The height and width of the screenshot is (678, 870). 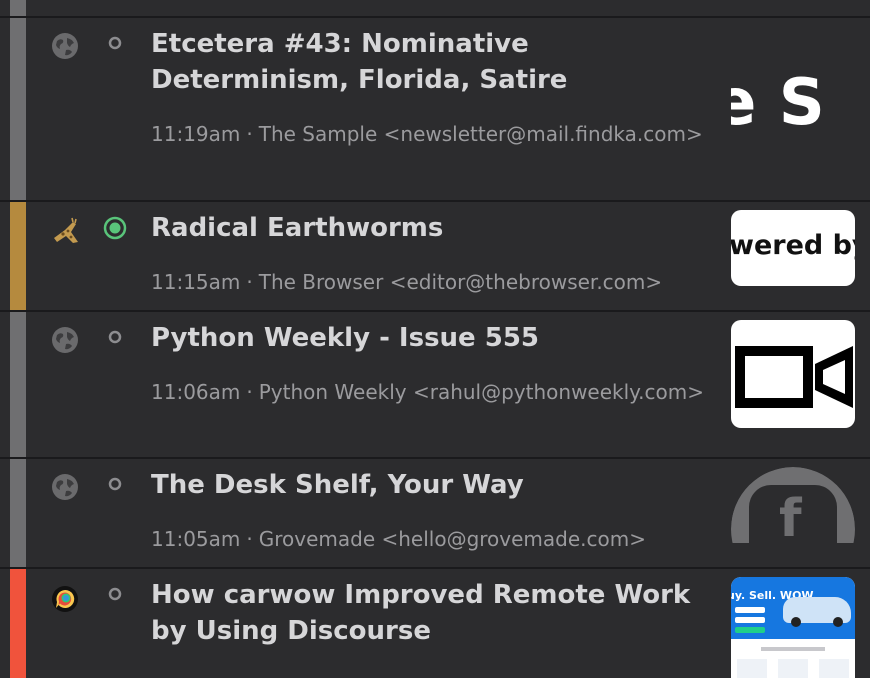 I want to click on message-title: The Desk Shelf, Your Way, so click(x=431, y=485).